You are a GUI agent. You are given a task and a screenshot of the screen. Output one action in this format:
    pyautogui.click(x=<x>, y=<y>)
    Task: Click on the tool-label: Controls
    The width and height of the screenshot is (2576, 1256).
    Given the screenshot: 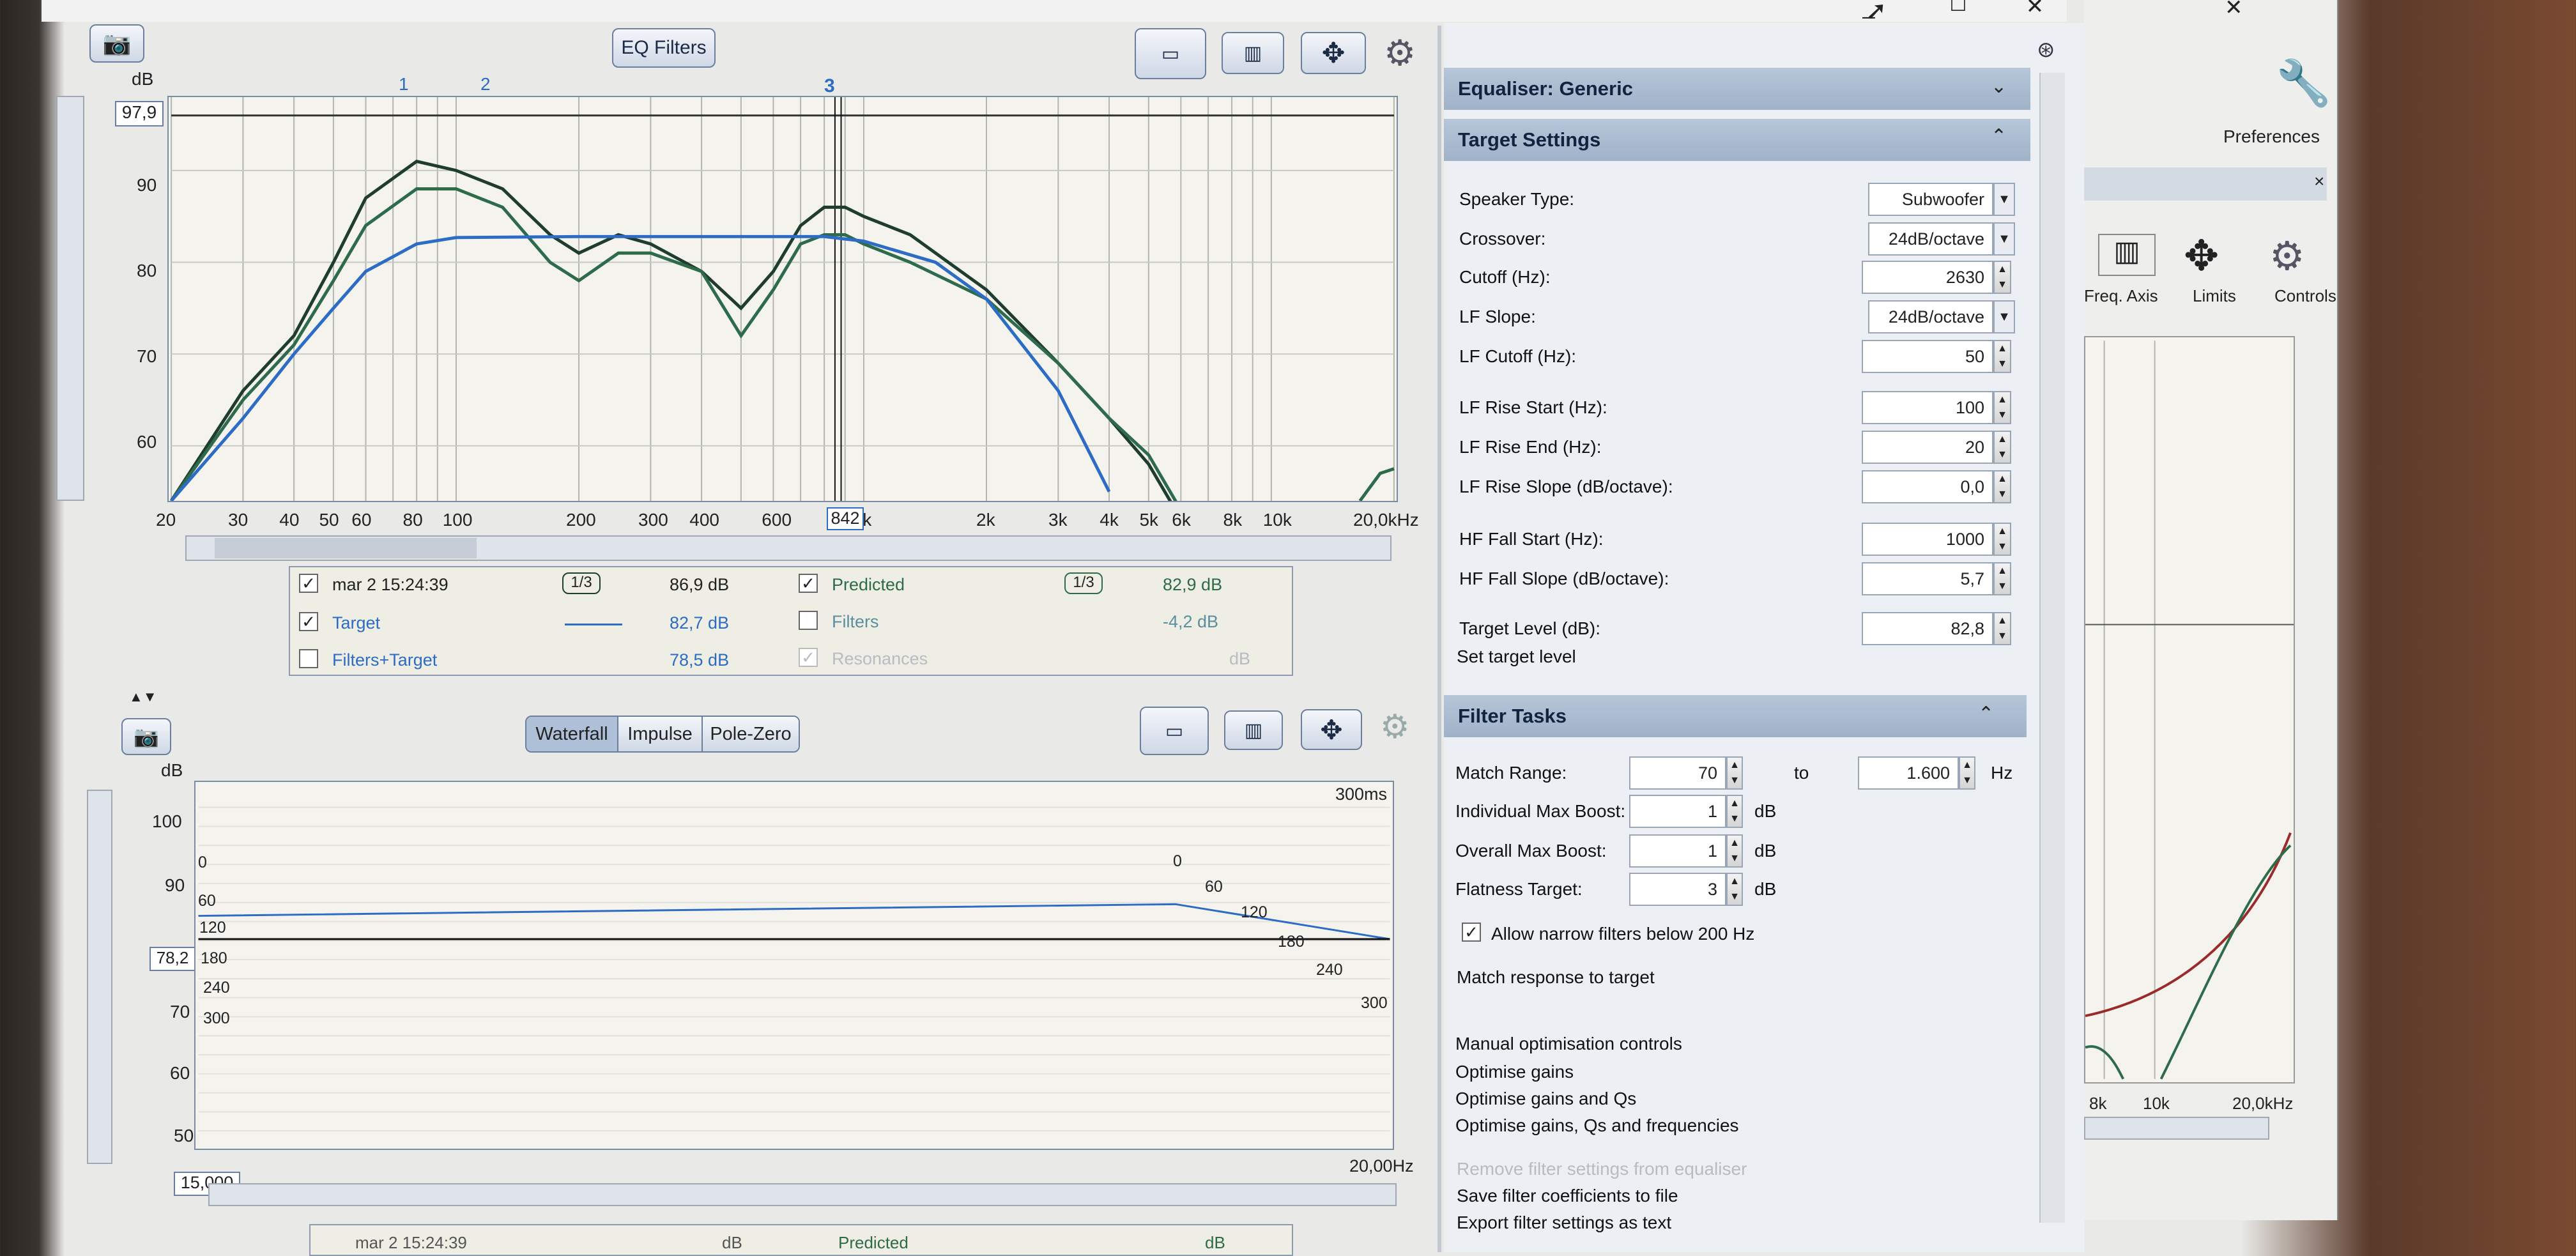 What is the action you would take?
    pyautogui.click(x=2305, y=296)
    